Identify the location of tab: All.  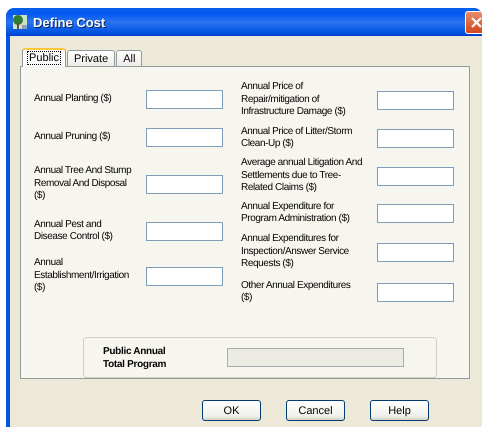
(129, 58).